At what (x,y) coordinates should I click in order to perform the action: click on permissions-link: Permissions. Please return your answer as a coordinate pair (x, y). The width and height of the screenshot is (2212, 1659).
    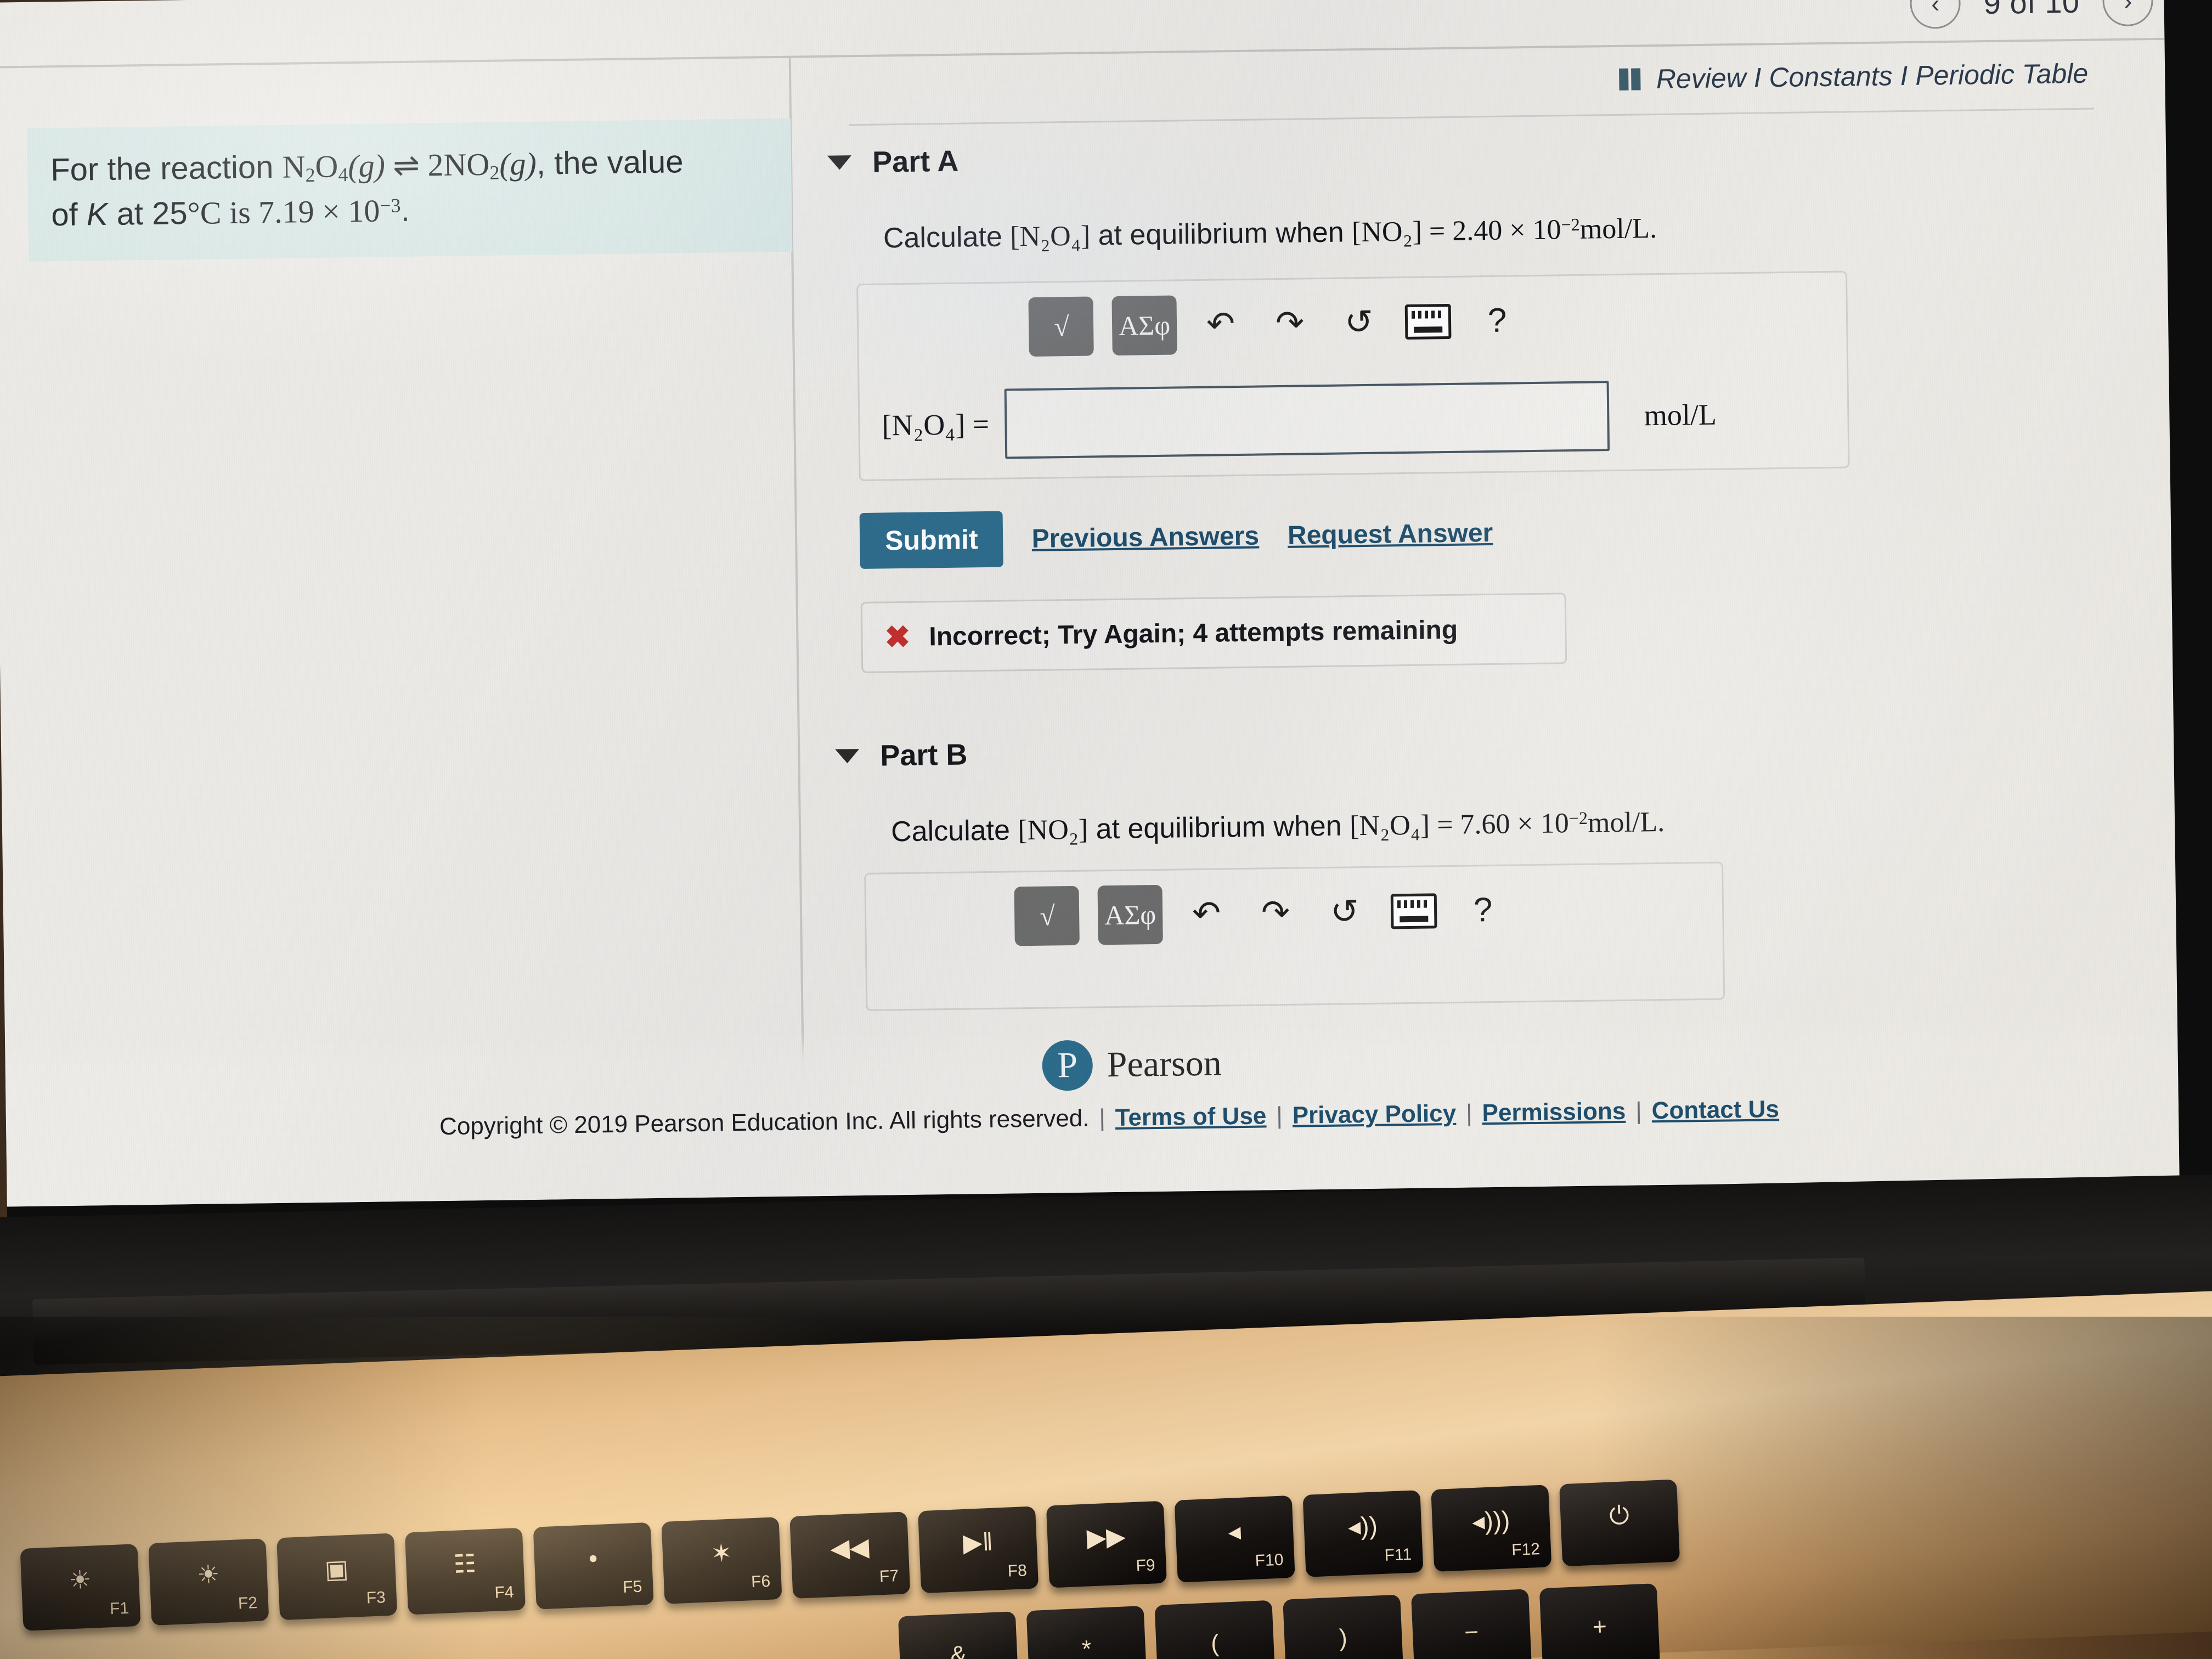
    Looking at the image, I should click on (1554, 1113).